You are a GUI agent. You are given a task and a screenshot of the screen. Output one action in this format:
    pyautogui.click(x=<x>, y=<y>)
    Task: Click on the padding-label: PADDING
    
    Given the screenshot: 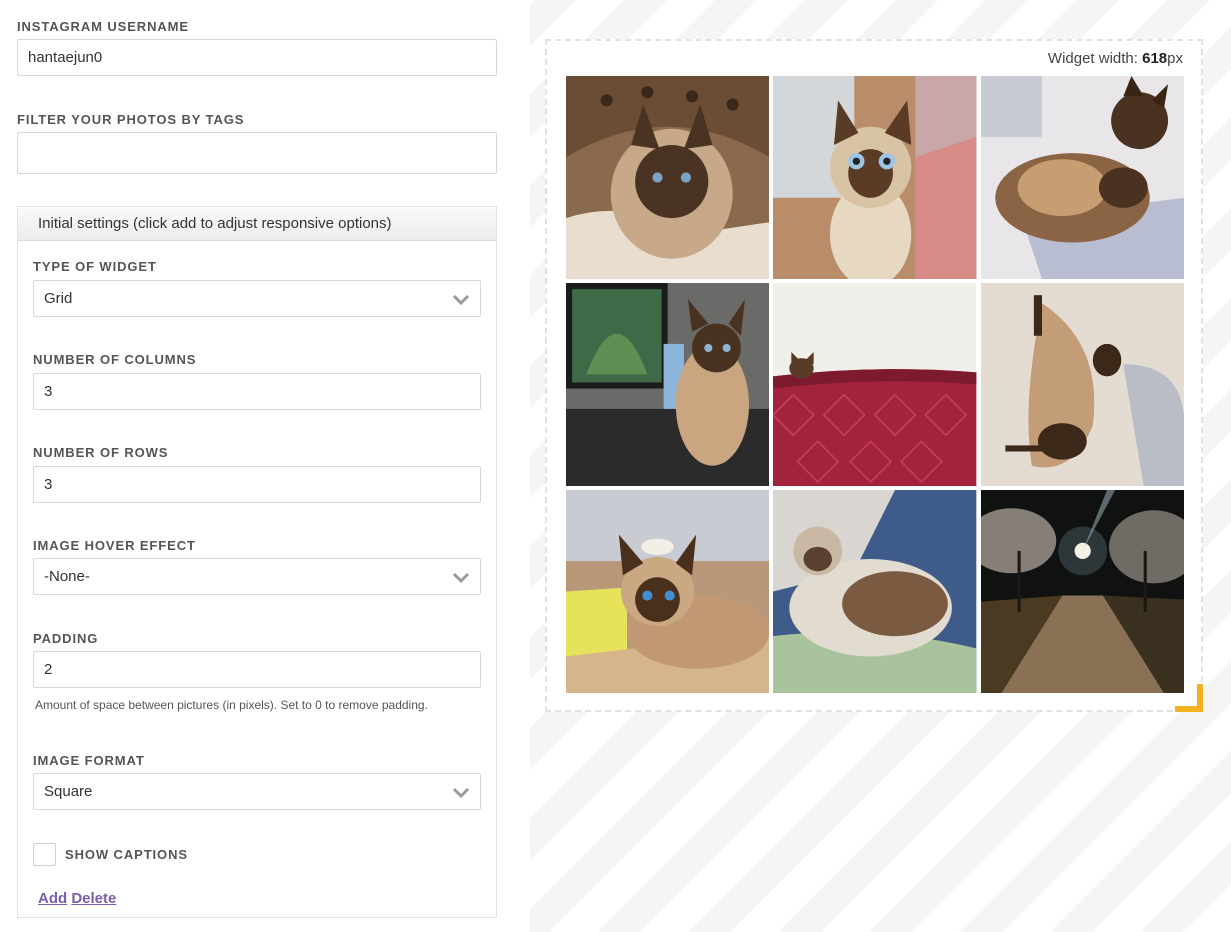 What is the action you would take?
    pyautogui.click(x=66, y=638)
    